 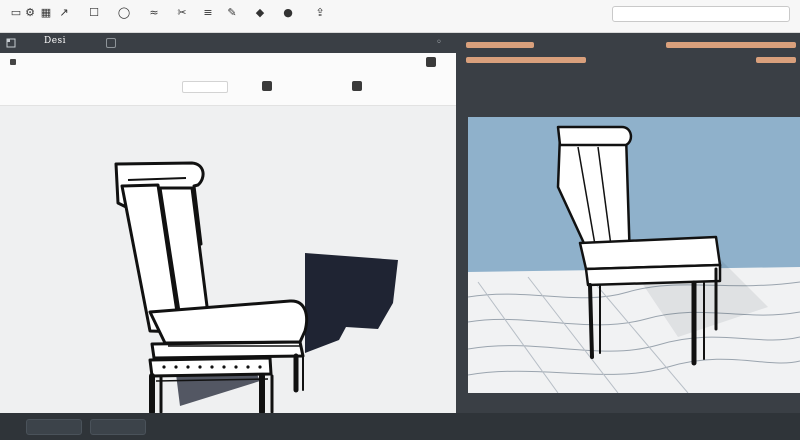 What do you see at coordinates (124, 13) in the screenshot?
I see `circle-icon: ◯` at bounding box center [124, 13].